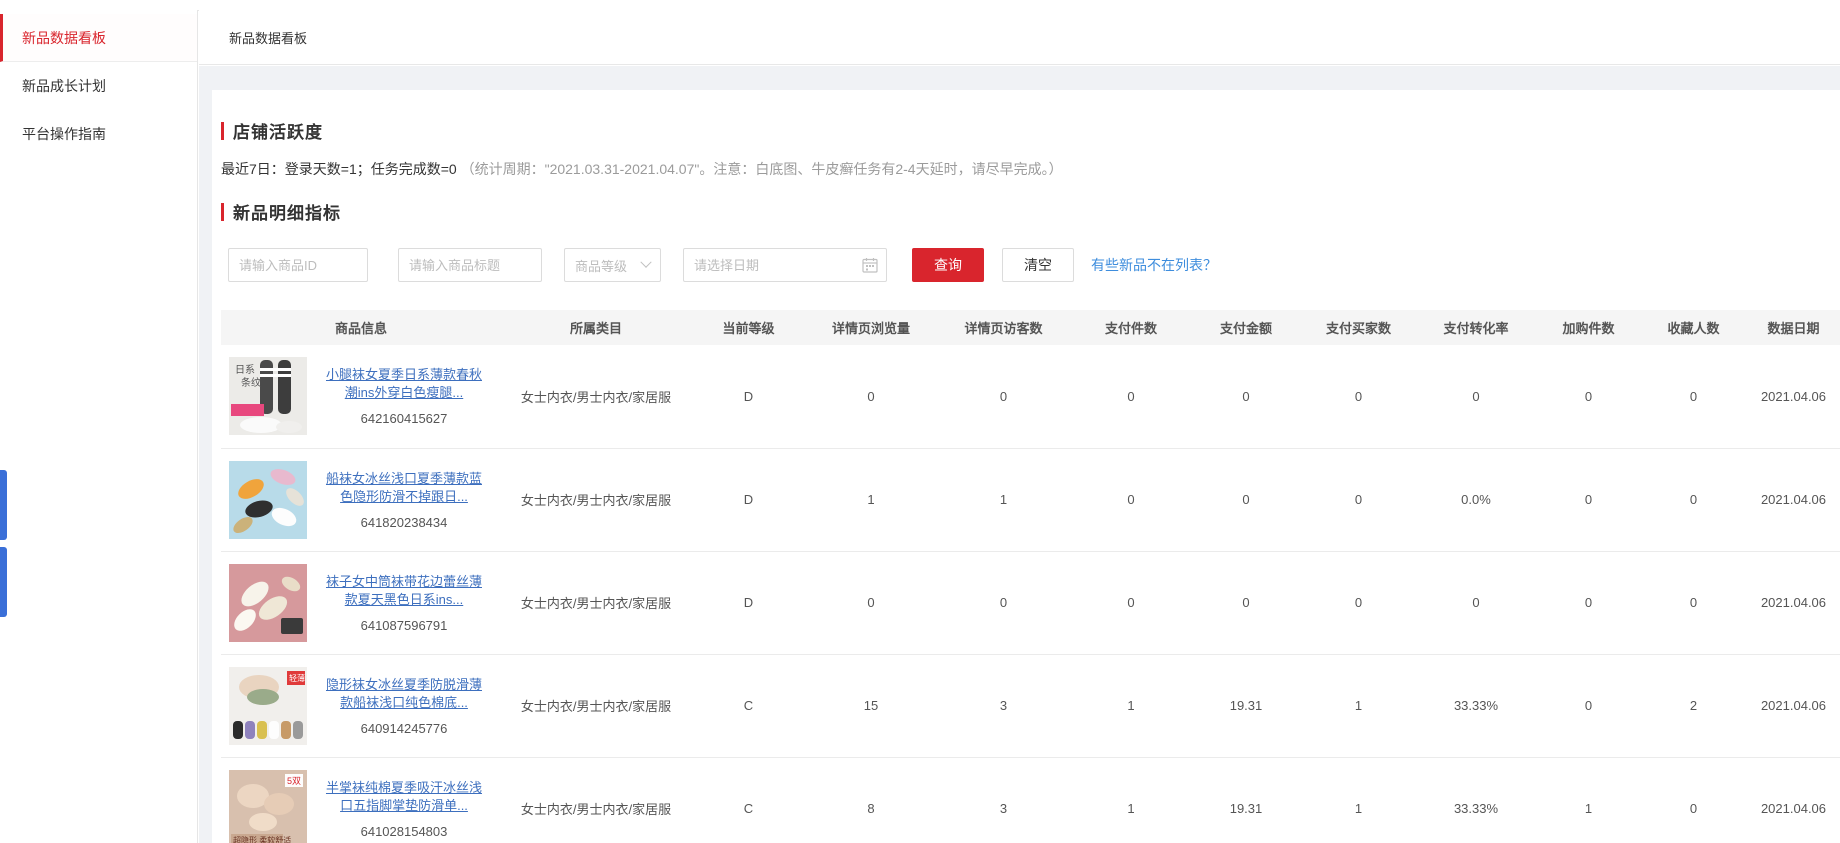  I want to click on svg-text: 轻薄, so click(297, 678).